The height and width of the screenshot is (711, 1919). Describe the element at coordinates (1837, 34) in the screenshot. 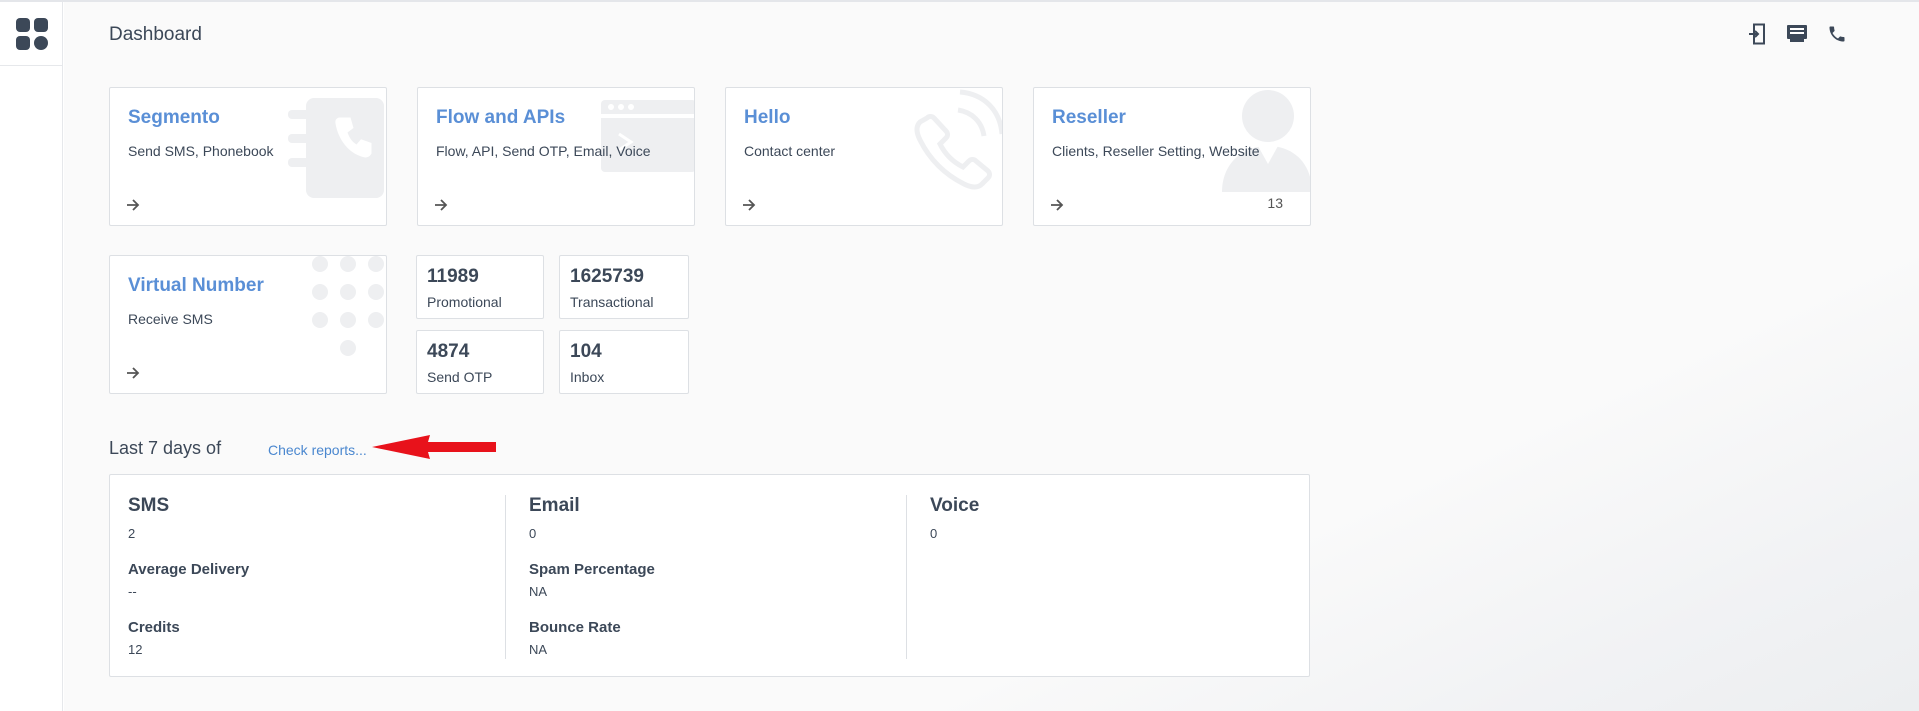

I see `phone-icon` at that location.